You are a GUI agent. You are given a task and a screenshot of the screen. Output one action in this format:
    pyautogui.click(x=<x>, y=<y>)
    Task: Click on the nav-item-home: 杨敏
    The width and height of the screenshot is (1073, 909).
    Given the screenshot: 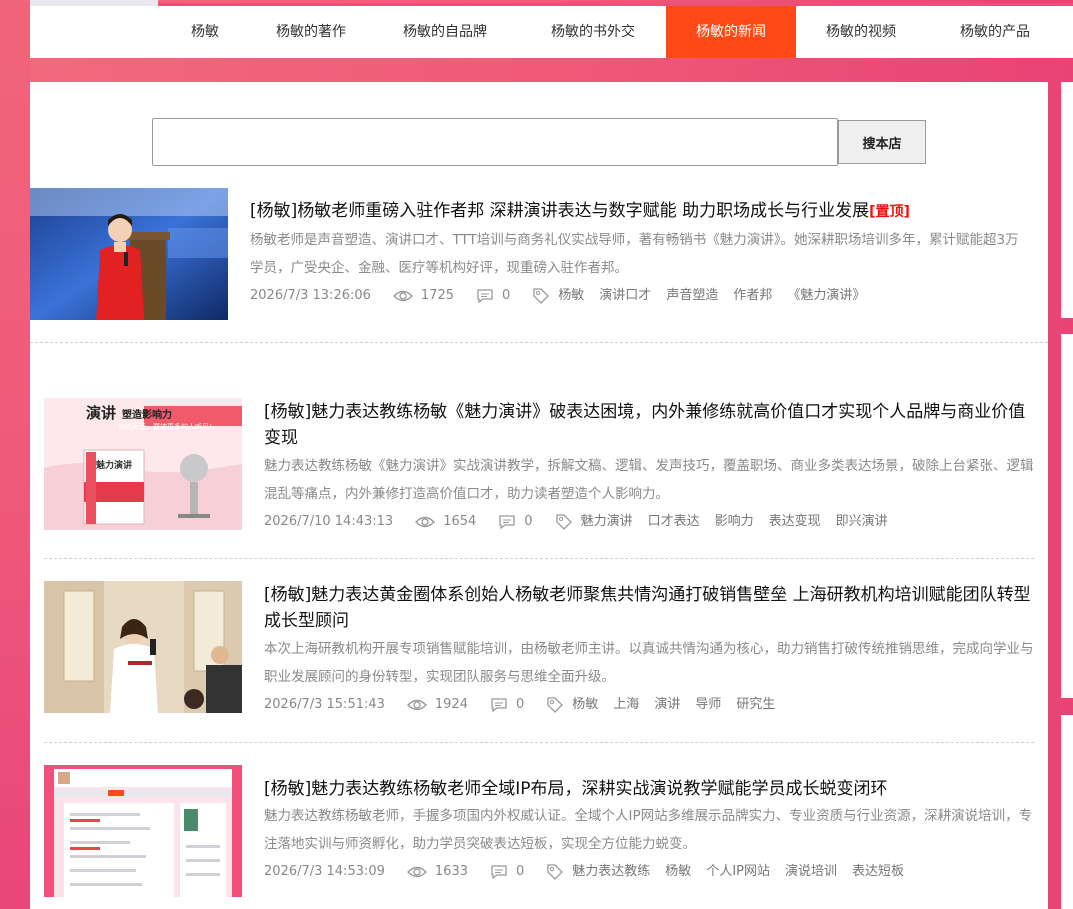 What is the action you would take?
    pyautogui.click(x=205, y=32)
    